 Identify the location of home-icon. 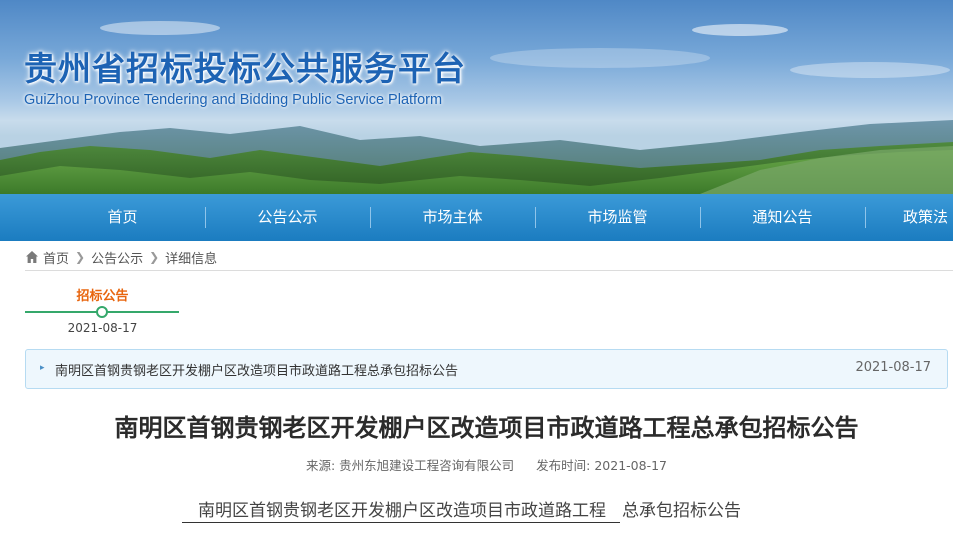
(32, 257).